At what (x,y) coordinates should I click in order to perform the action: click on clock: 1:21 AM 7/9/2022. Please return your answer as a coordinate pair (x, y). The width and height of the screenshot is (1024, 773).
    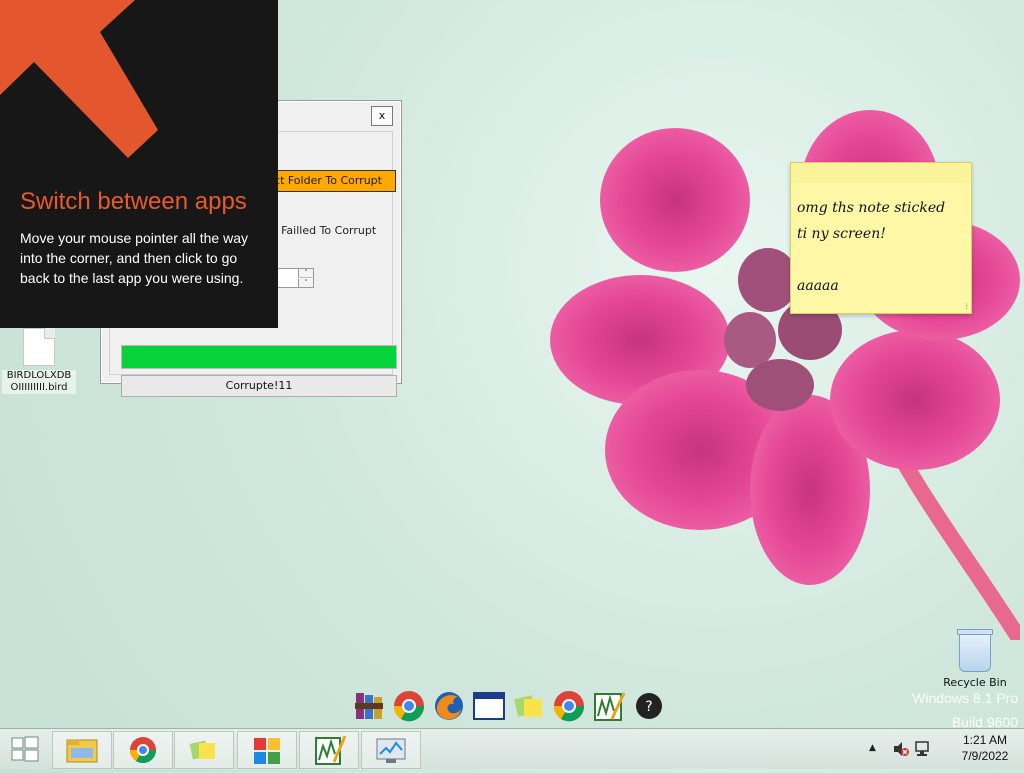
    Looking at the image, I should click on (985, 748).